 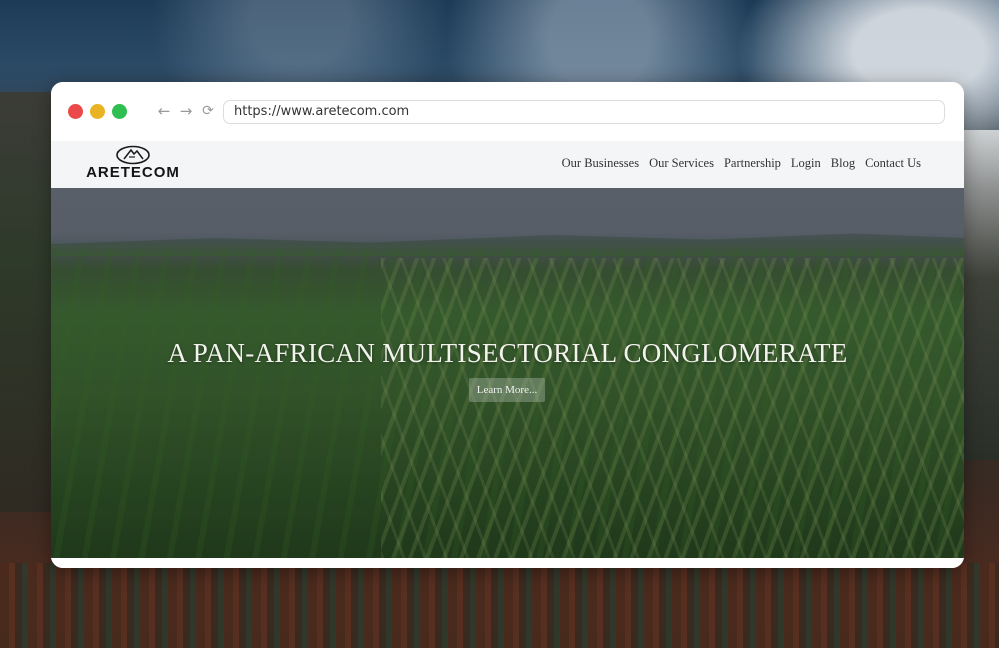 What do you see at coordinates (133, 155) in the screenshot?
I see `logo-emblem-icon` at bounding box center [133, 155].